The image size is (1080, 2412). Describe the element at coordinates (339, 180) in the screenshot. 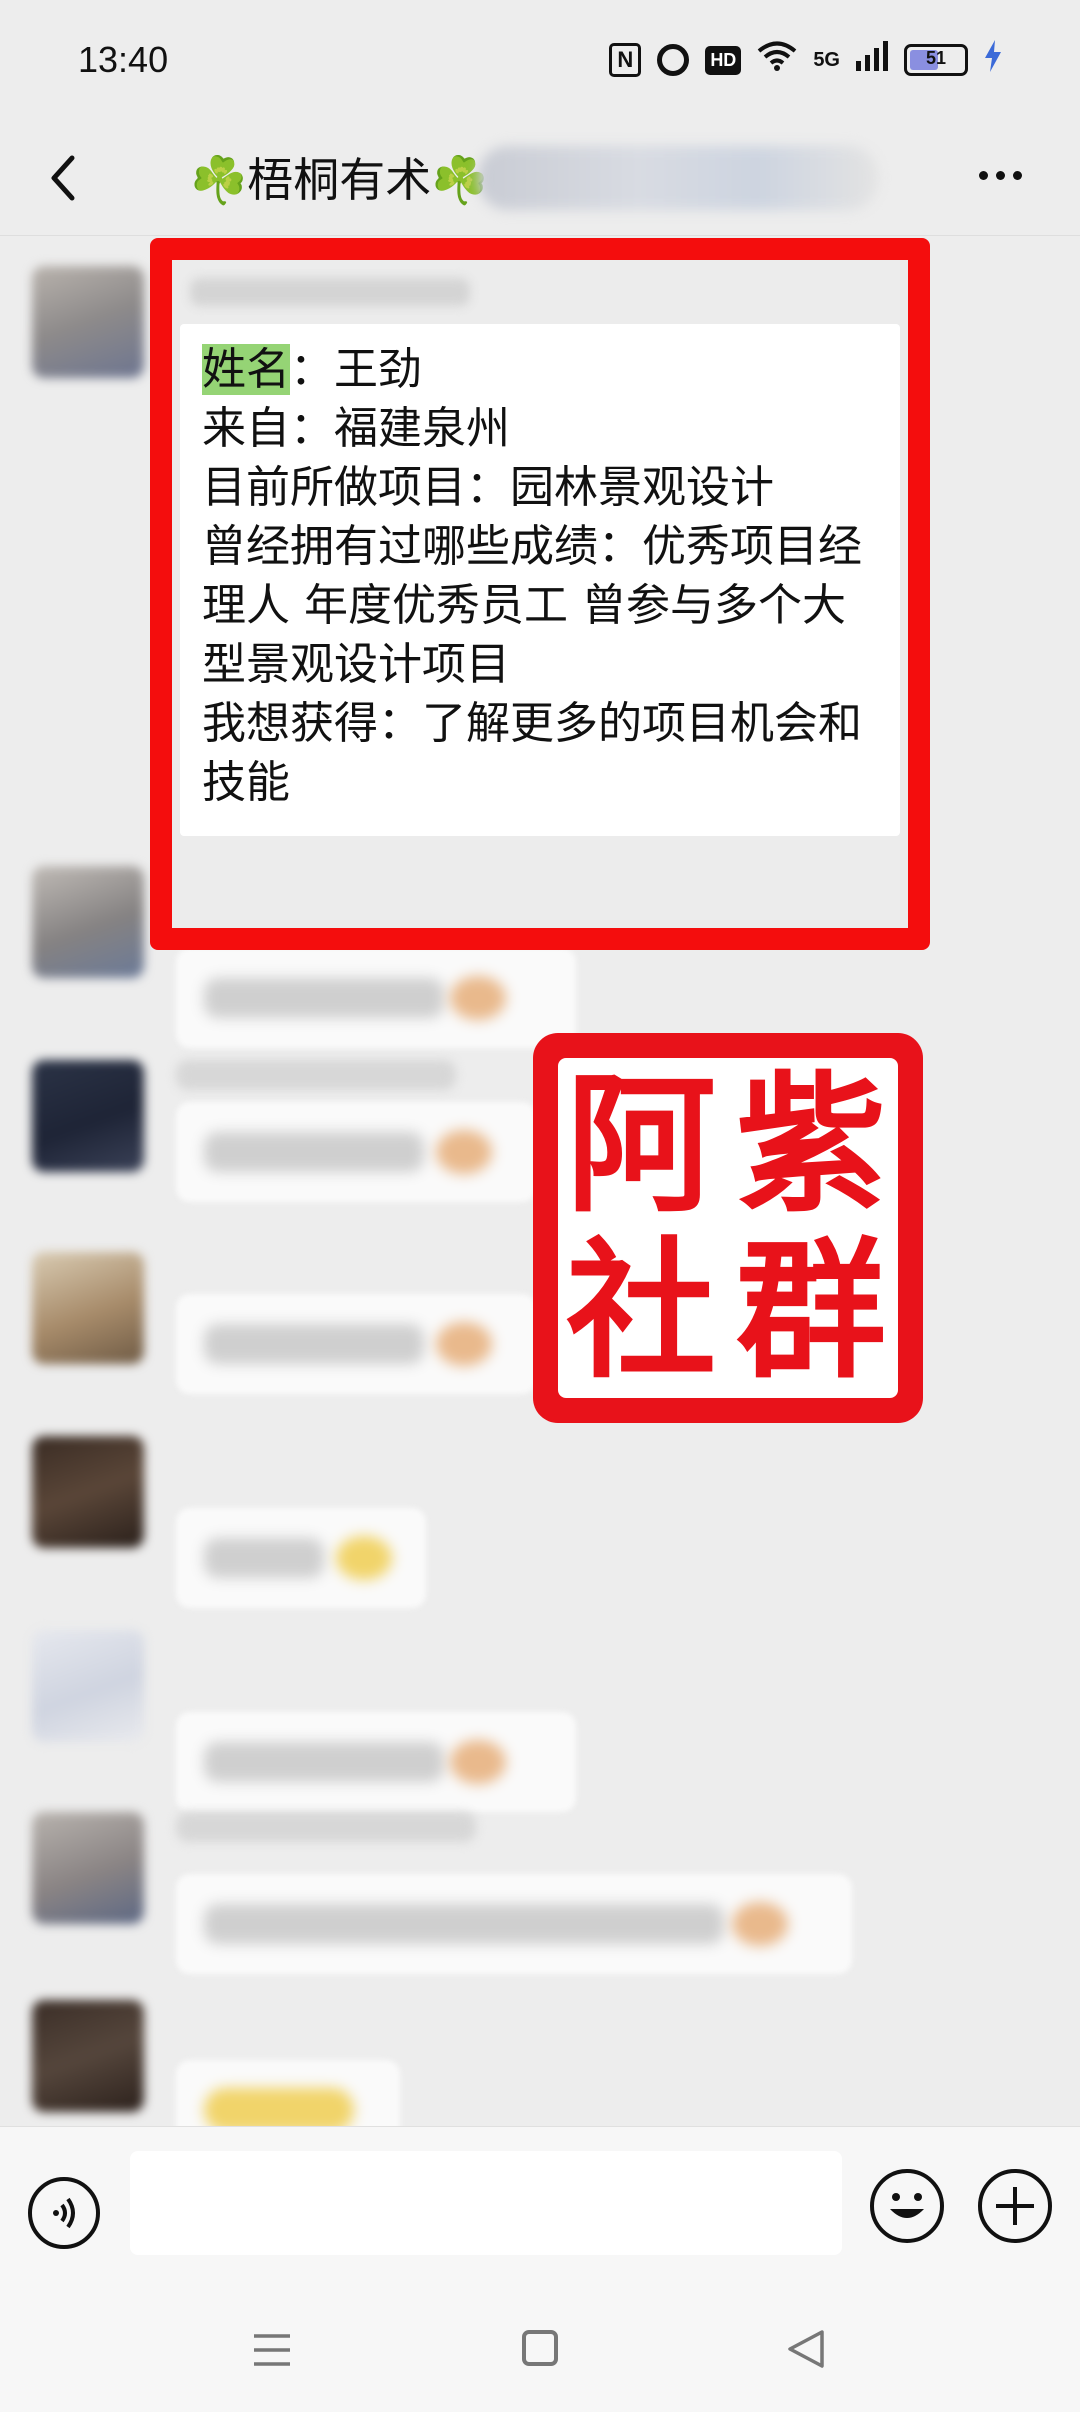

I see `chat-title: ☘️梧桐有术☘️` at that location.